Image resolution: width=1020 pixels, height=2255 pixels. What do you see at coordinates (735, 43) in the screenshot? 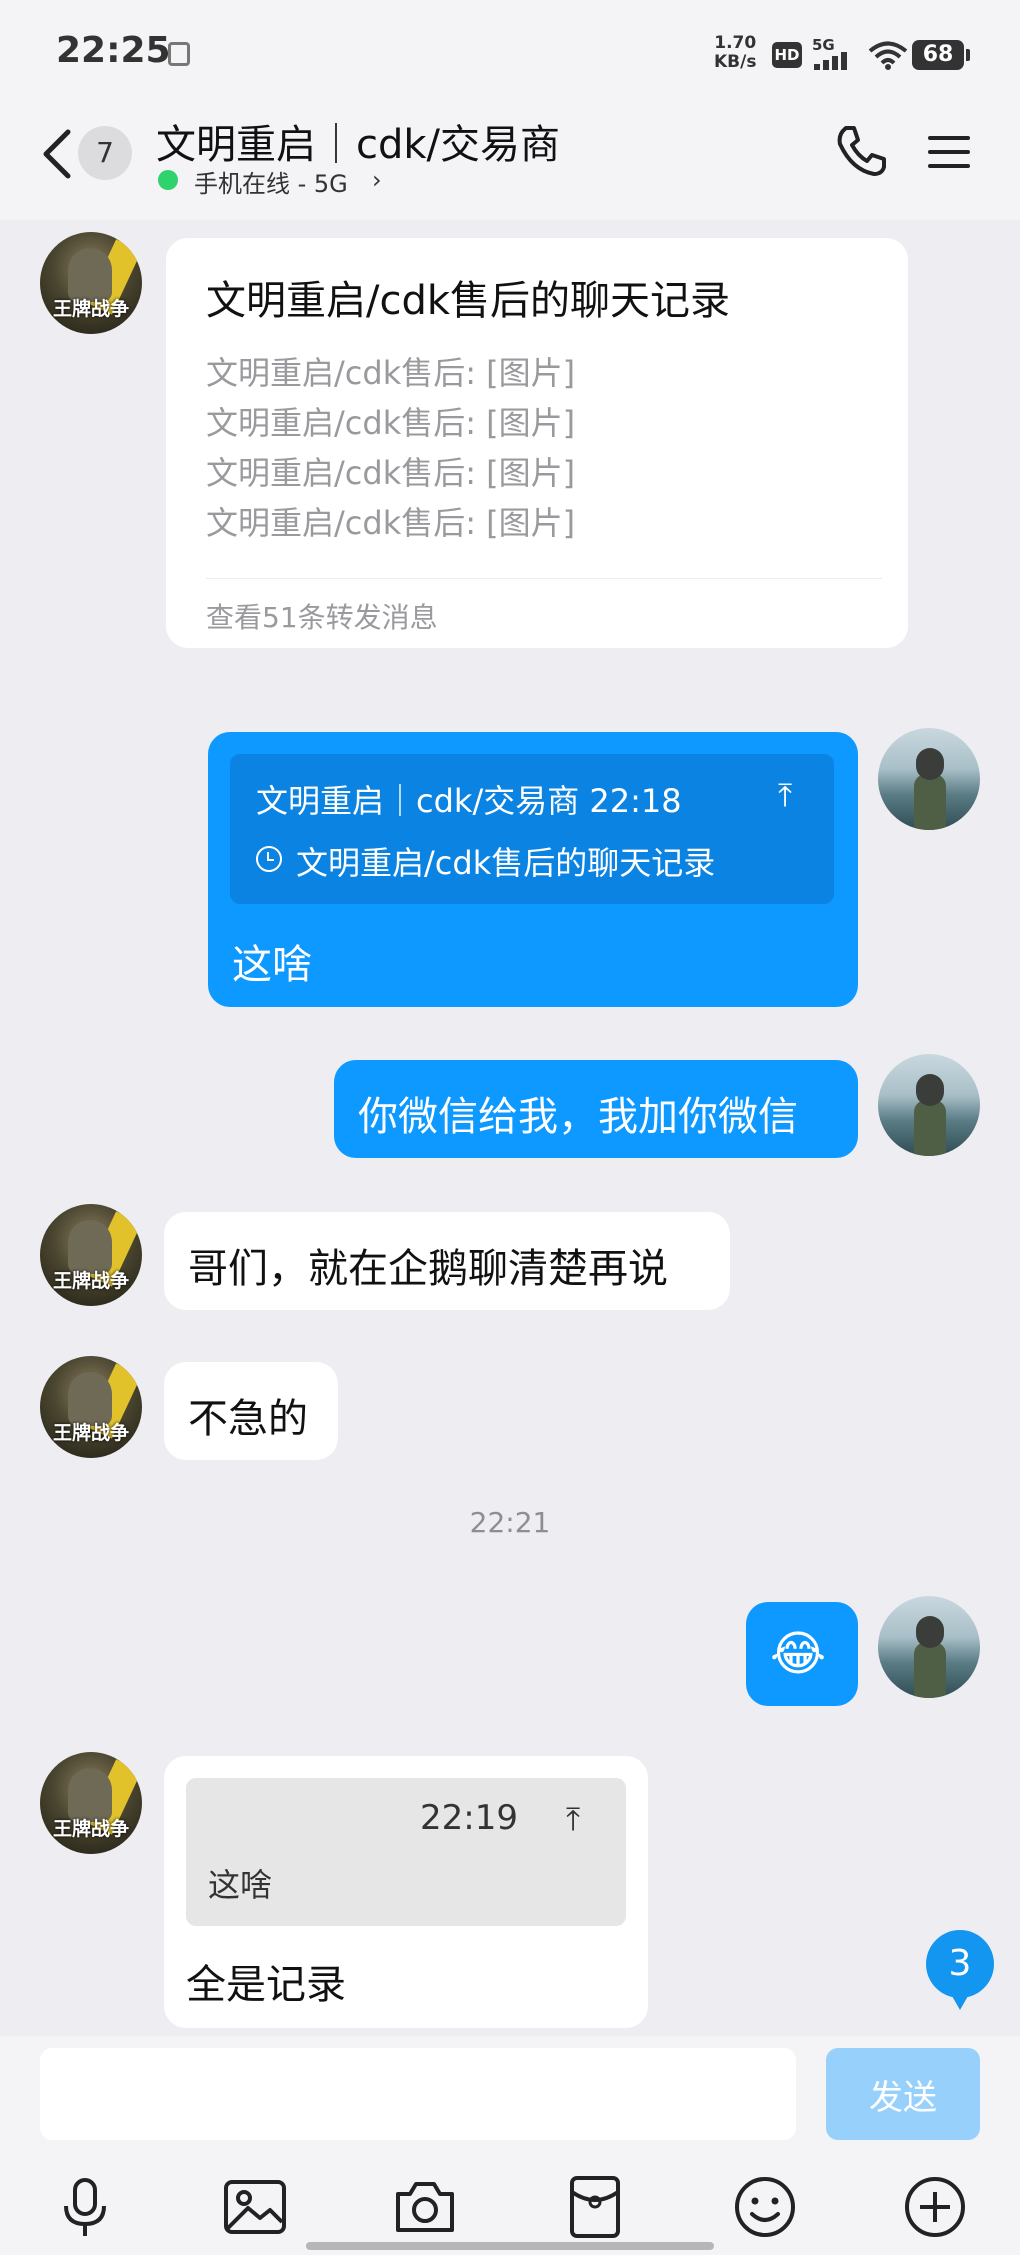
I see `network-speed-value: 1.70` at bounding box center [735, 43].